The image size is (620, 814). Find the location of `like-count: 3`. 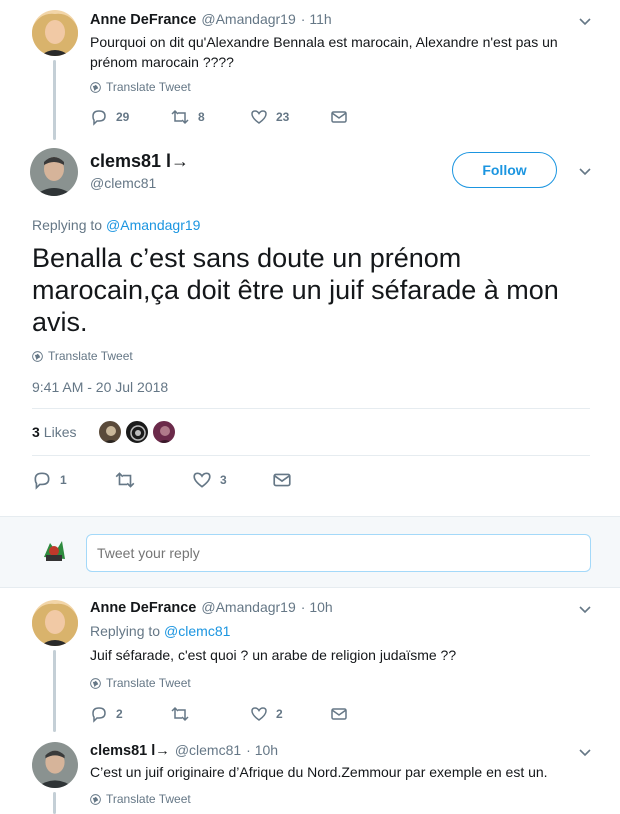

like-count: 3 is located at coordinates (223, 480).